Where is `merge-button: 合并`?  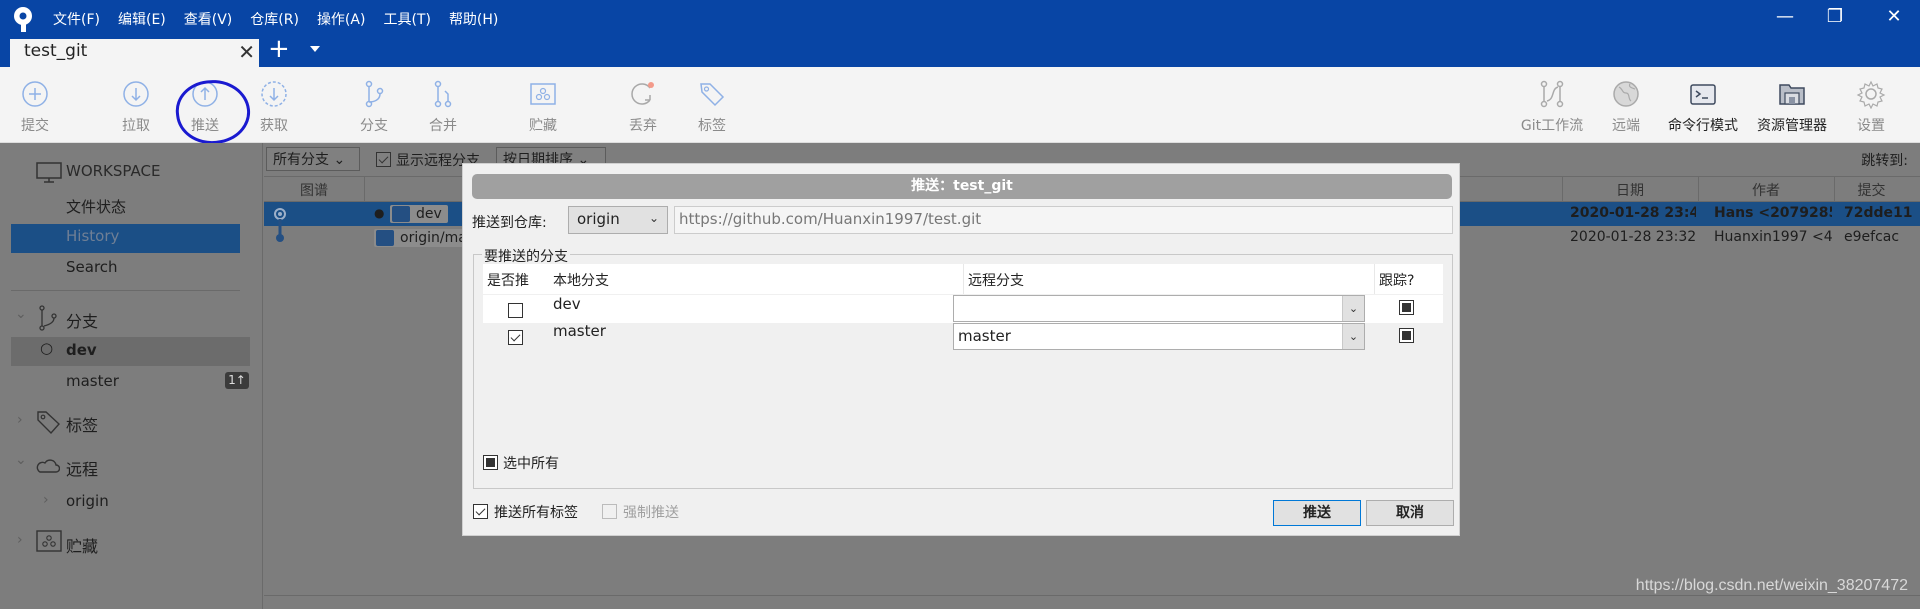
merge-button: 合并 is located at coordinates (443, 107).